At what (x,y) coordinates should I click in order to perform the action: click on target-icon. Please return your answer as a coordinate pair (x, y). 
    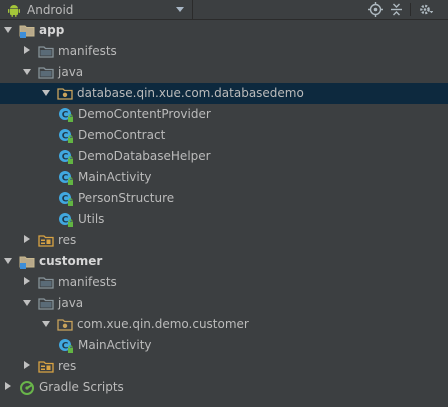
    Looking at the image, I should click on (375, 9).